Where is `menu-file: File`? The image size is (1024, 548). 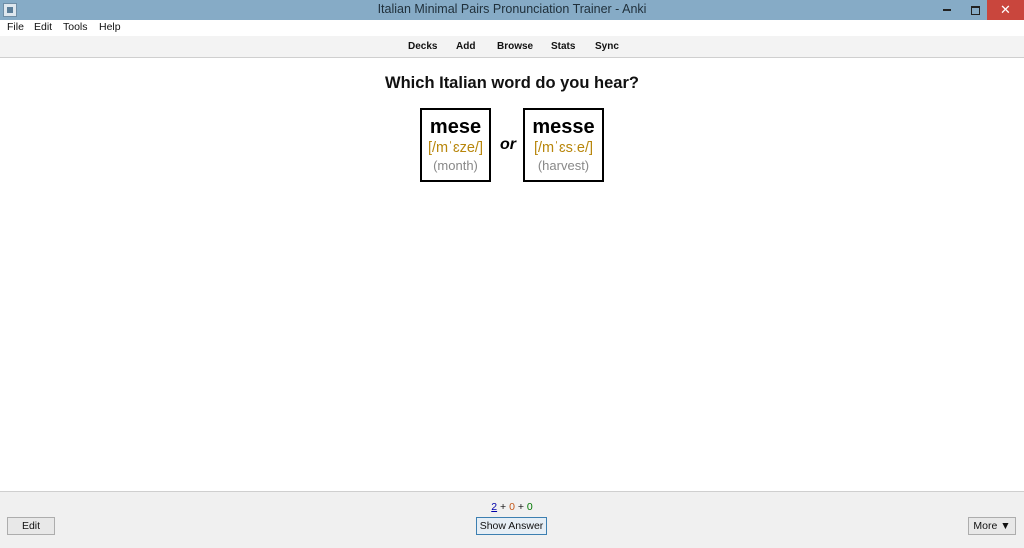
menu-file: File is located at coordinates (15, 27).